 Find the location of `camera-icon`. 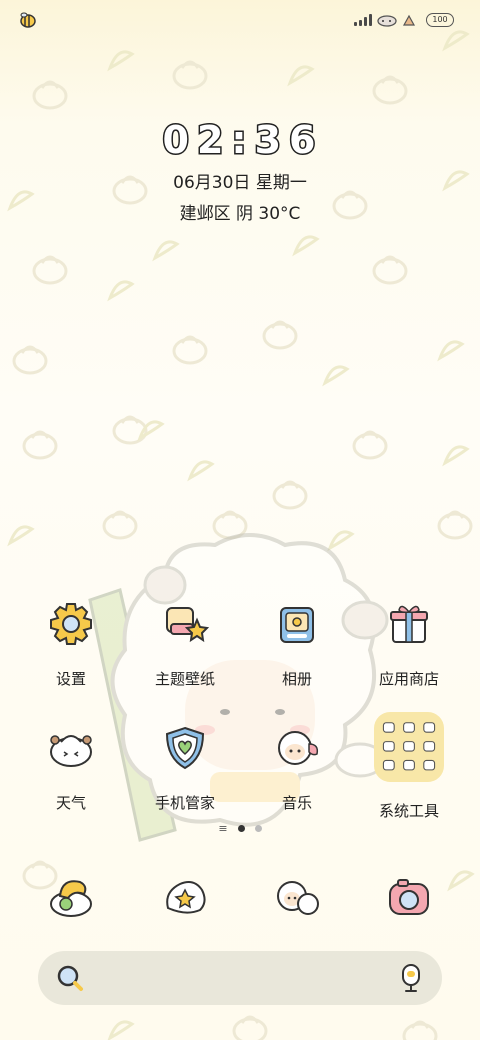

camera-icon is located at coordinates (409, 897).